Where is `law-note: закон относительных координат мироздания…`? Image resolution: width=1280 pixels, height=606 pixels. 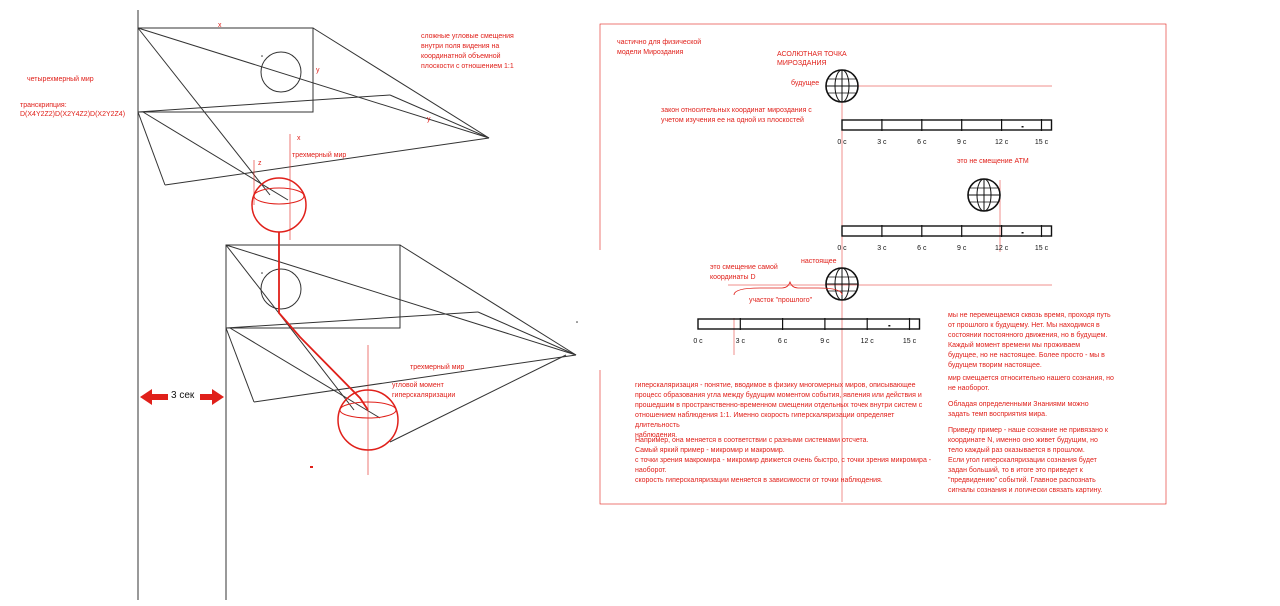
law-note: закон относительных координат мироздания… is located at coordinates (736, 115).